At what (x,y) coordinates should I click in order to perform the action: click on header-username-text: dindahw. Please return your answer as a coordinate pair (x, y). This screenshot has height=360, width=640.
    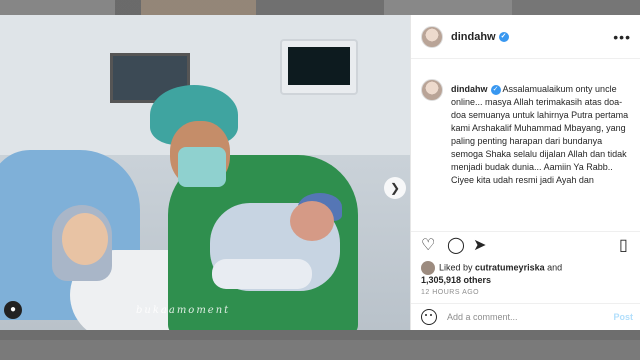
    Looking at the image, I should click on (473, 37).